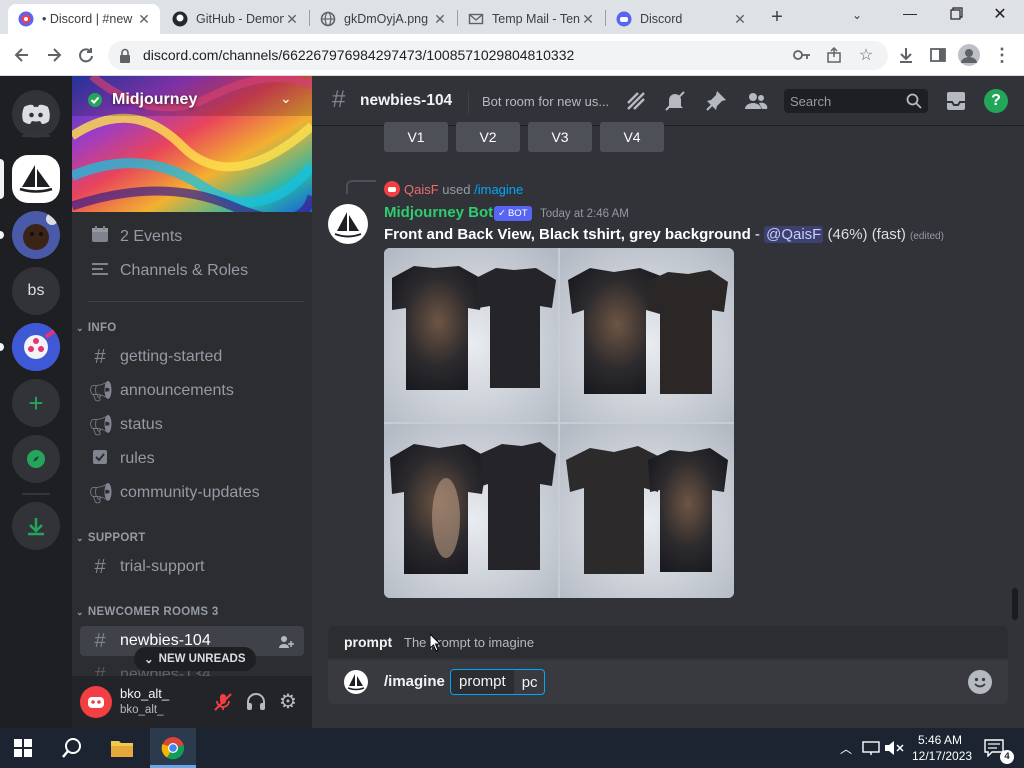  I want to click on channel-announcements: 📢︎ announcements, so click(192, 391).